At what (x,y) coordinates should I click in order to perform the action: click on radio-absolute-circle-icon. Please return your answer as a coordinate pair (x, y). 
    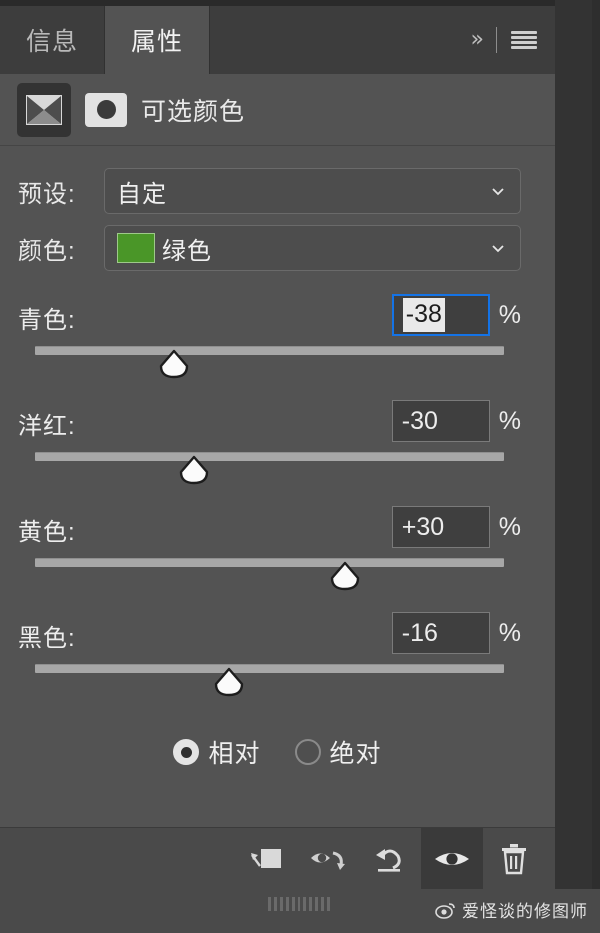
    Looking at the image, I should click on (307, 752).